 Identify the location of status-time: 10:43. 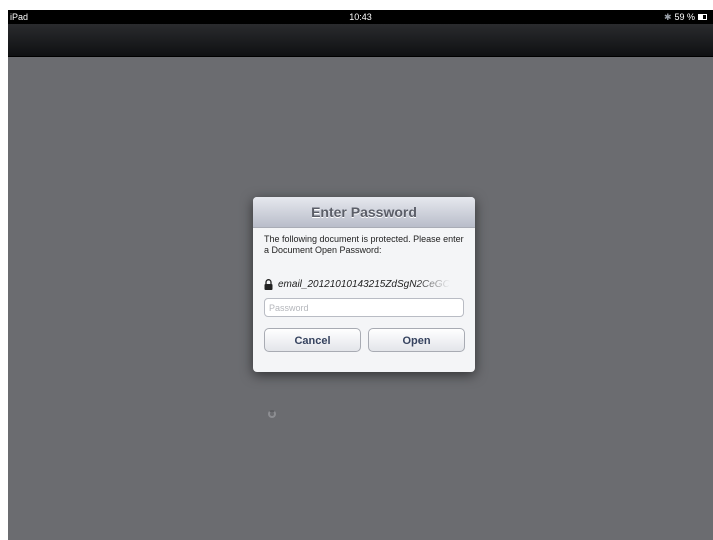
(360, 17).